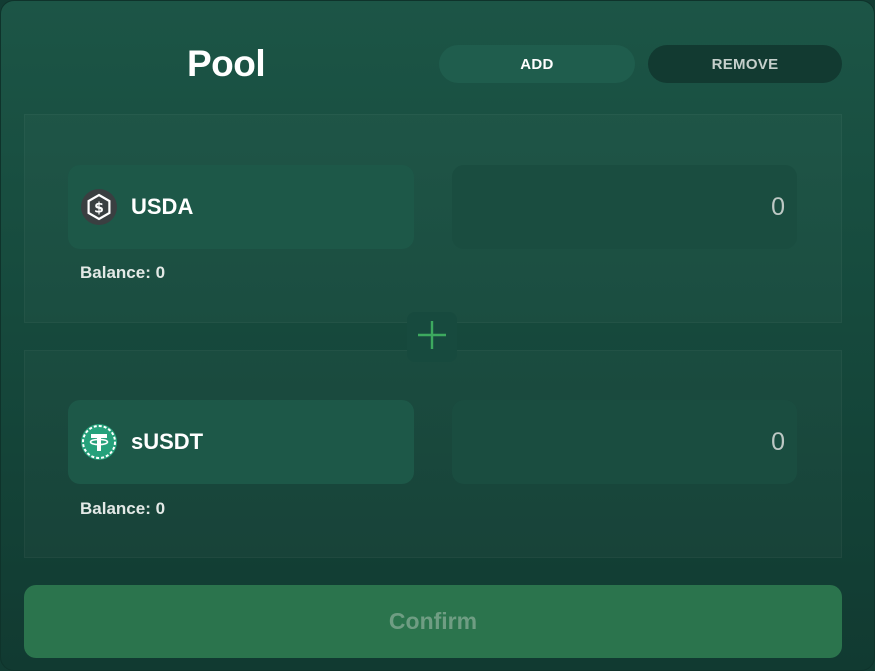 The height and width of the screenshot is (671, 875). Describe the element at coordinates (624, 442) in the screenshot. I see `token-b-amount-input` at that location.